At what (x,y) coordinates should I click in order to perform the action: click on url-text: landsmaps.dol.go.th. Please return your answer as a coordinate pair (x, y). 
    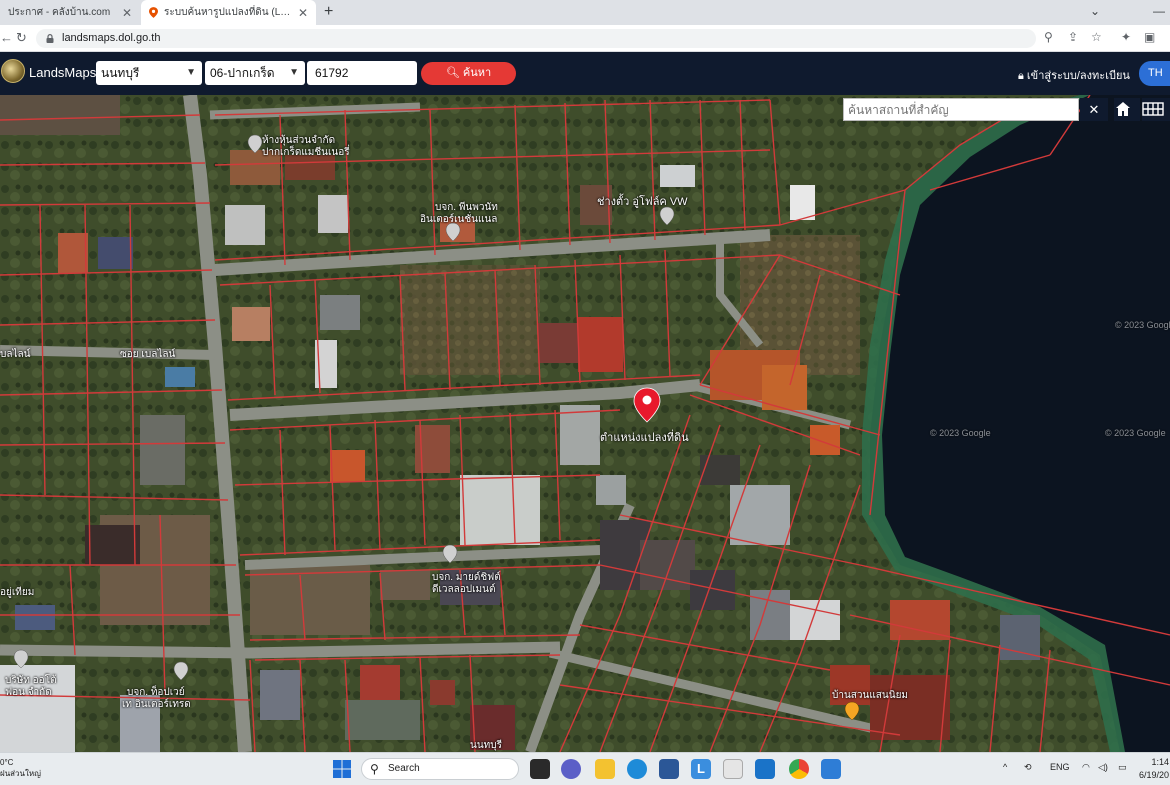
    Looking at the image, I should click on (111, 38).